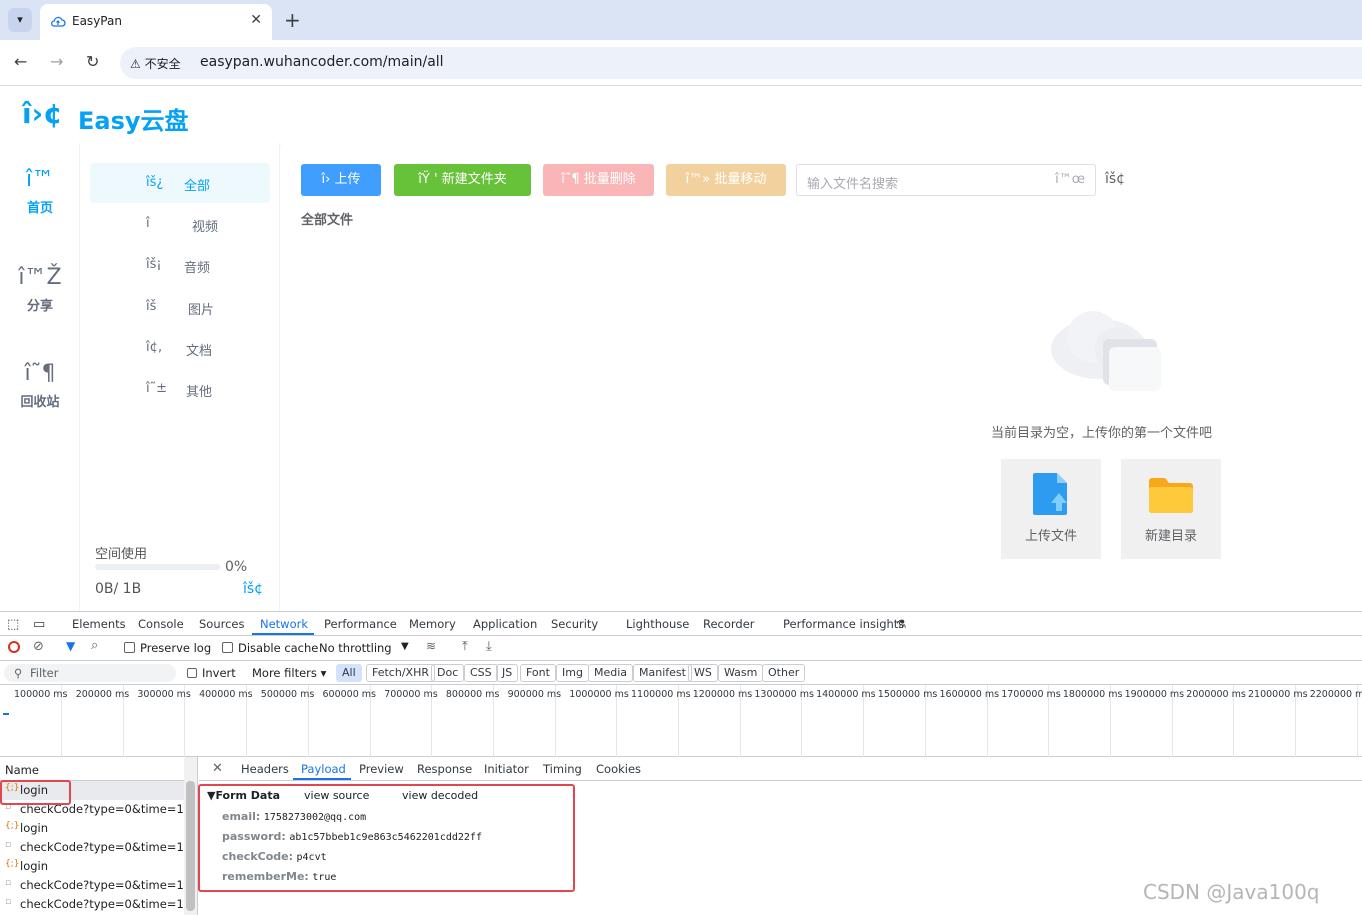 Image resolution: width=1362 pixels, height=915 pixels. What do you see at coordinates (192, 673) in the screenshot?
I see `invert-checkbox` at bounding box center [192, 673].